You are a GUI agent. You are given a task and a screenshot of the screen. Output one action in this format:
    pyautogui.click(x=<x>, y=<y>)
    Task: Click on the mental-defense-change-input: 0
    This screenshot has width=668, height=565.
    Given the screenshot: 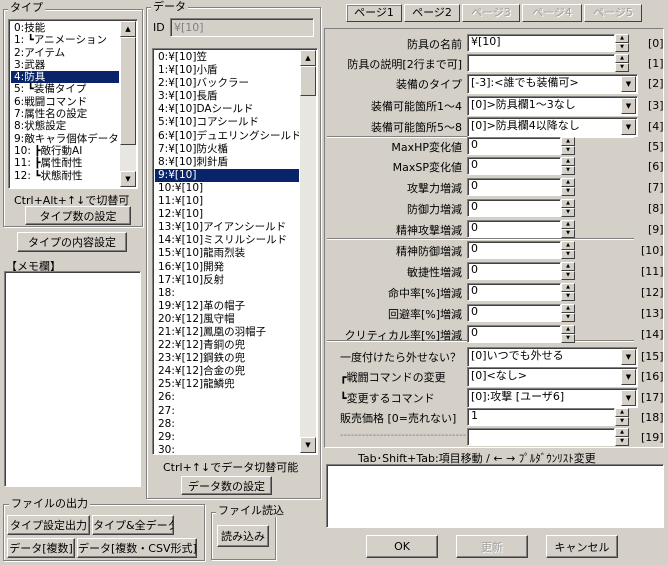 What is the action you would take?
    pyautogui.click(x=514, y=250)
    